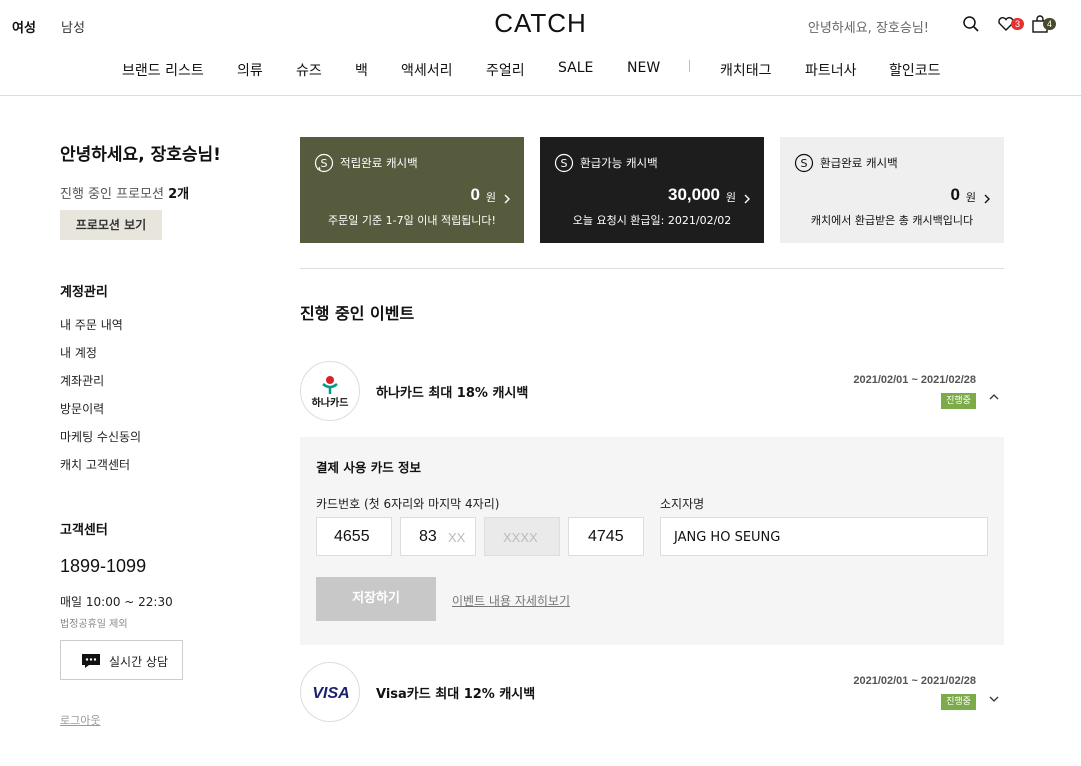 The height and width of the screenshot is (766, 1081). Describe the element at coordinates (689, 66) in the screenshot. I see `nav-divider` at that location.